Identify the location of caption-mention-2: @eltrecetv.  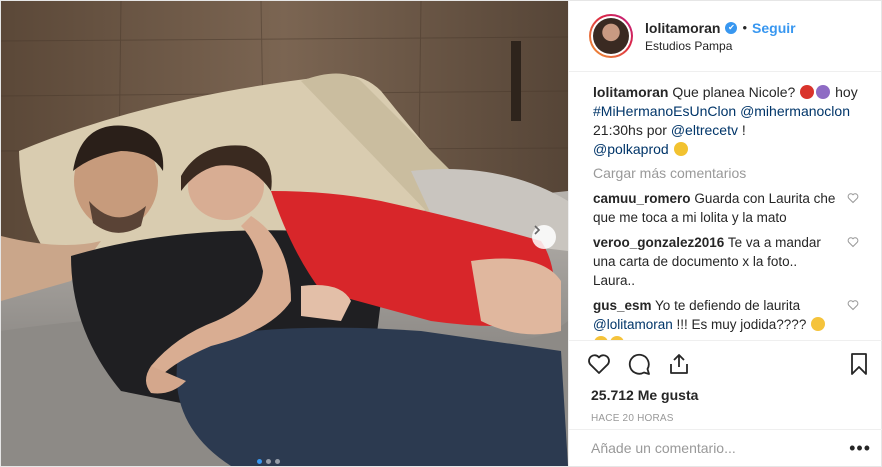
(704, 130).